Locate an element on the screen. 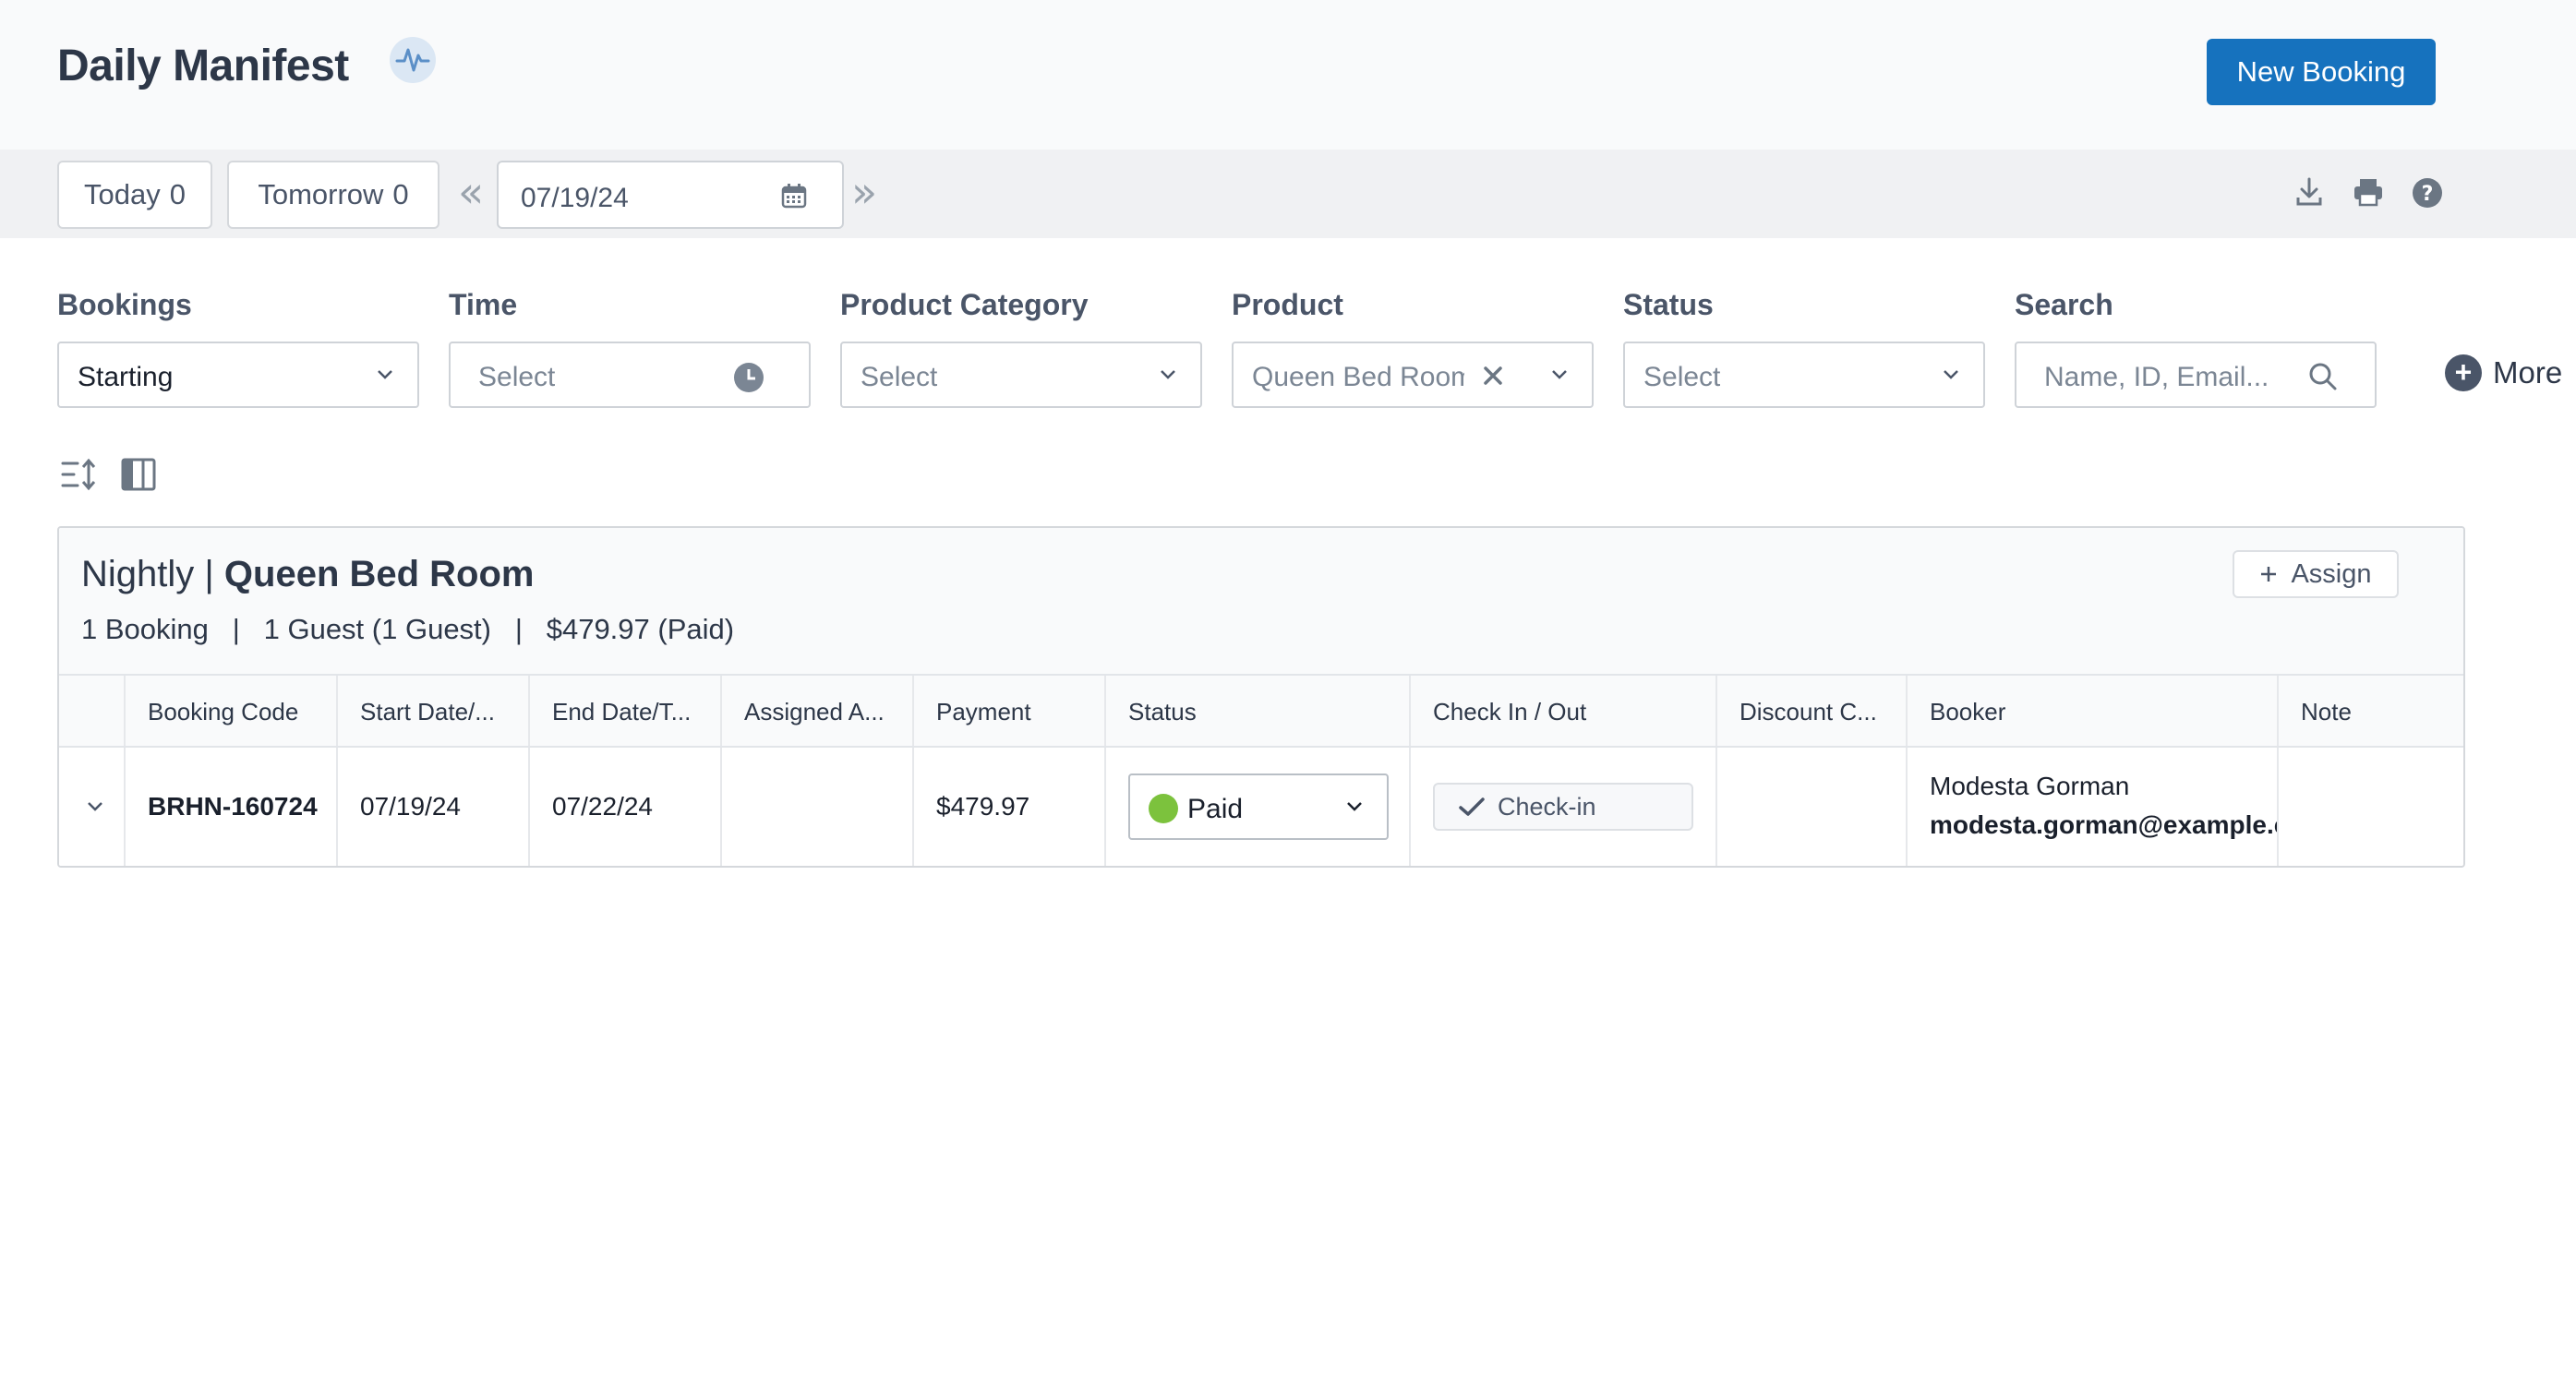 This screenshot has width=2576, height=1379. download-icon is located at coordinates (2309, 192).